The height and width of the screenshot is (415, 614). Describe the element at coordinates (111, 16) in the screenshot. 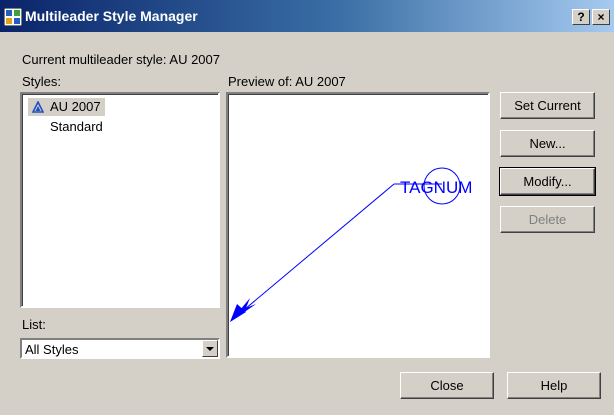

I see `window-title: Multileader Style Manager` at that location.